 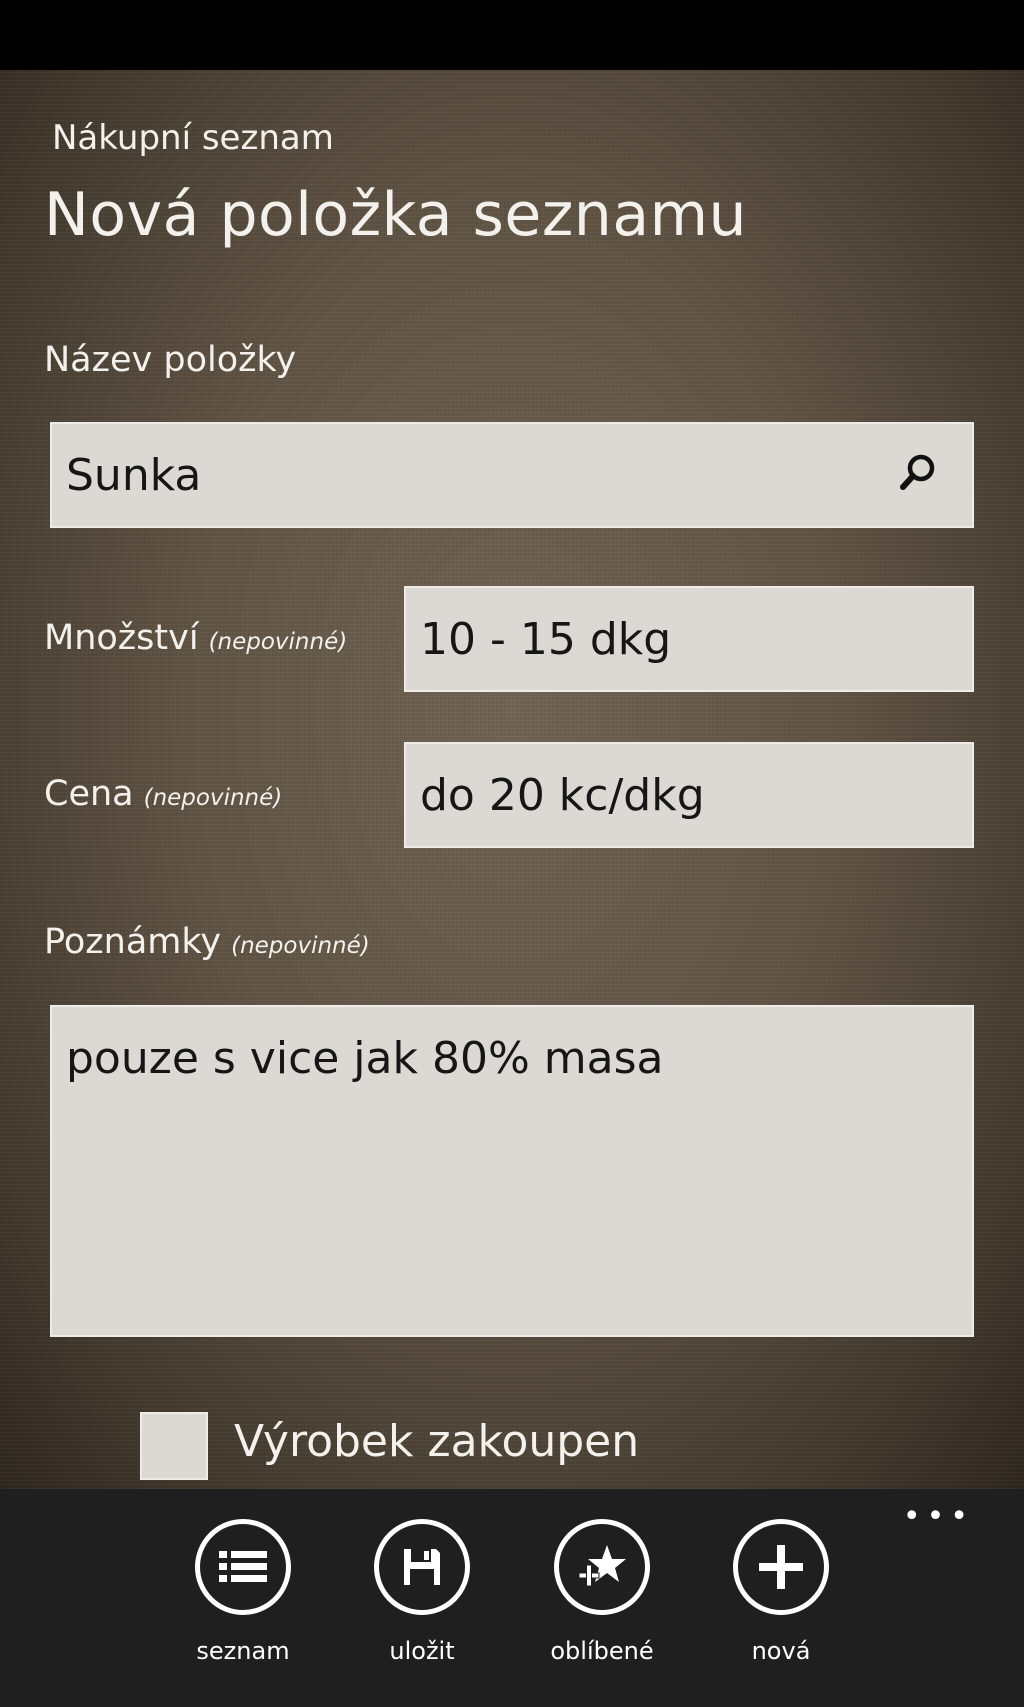 I want to click on name-input: Sunka, so click(x=512, y=475).